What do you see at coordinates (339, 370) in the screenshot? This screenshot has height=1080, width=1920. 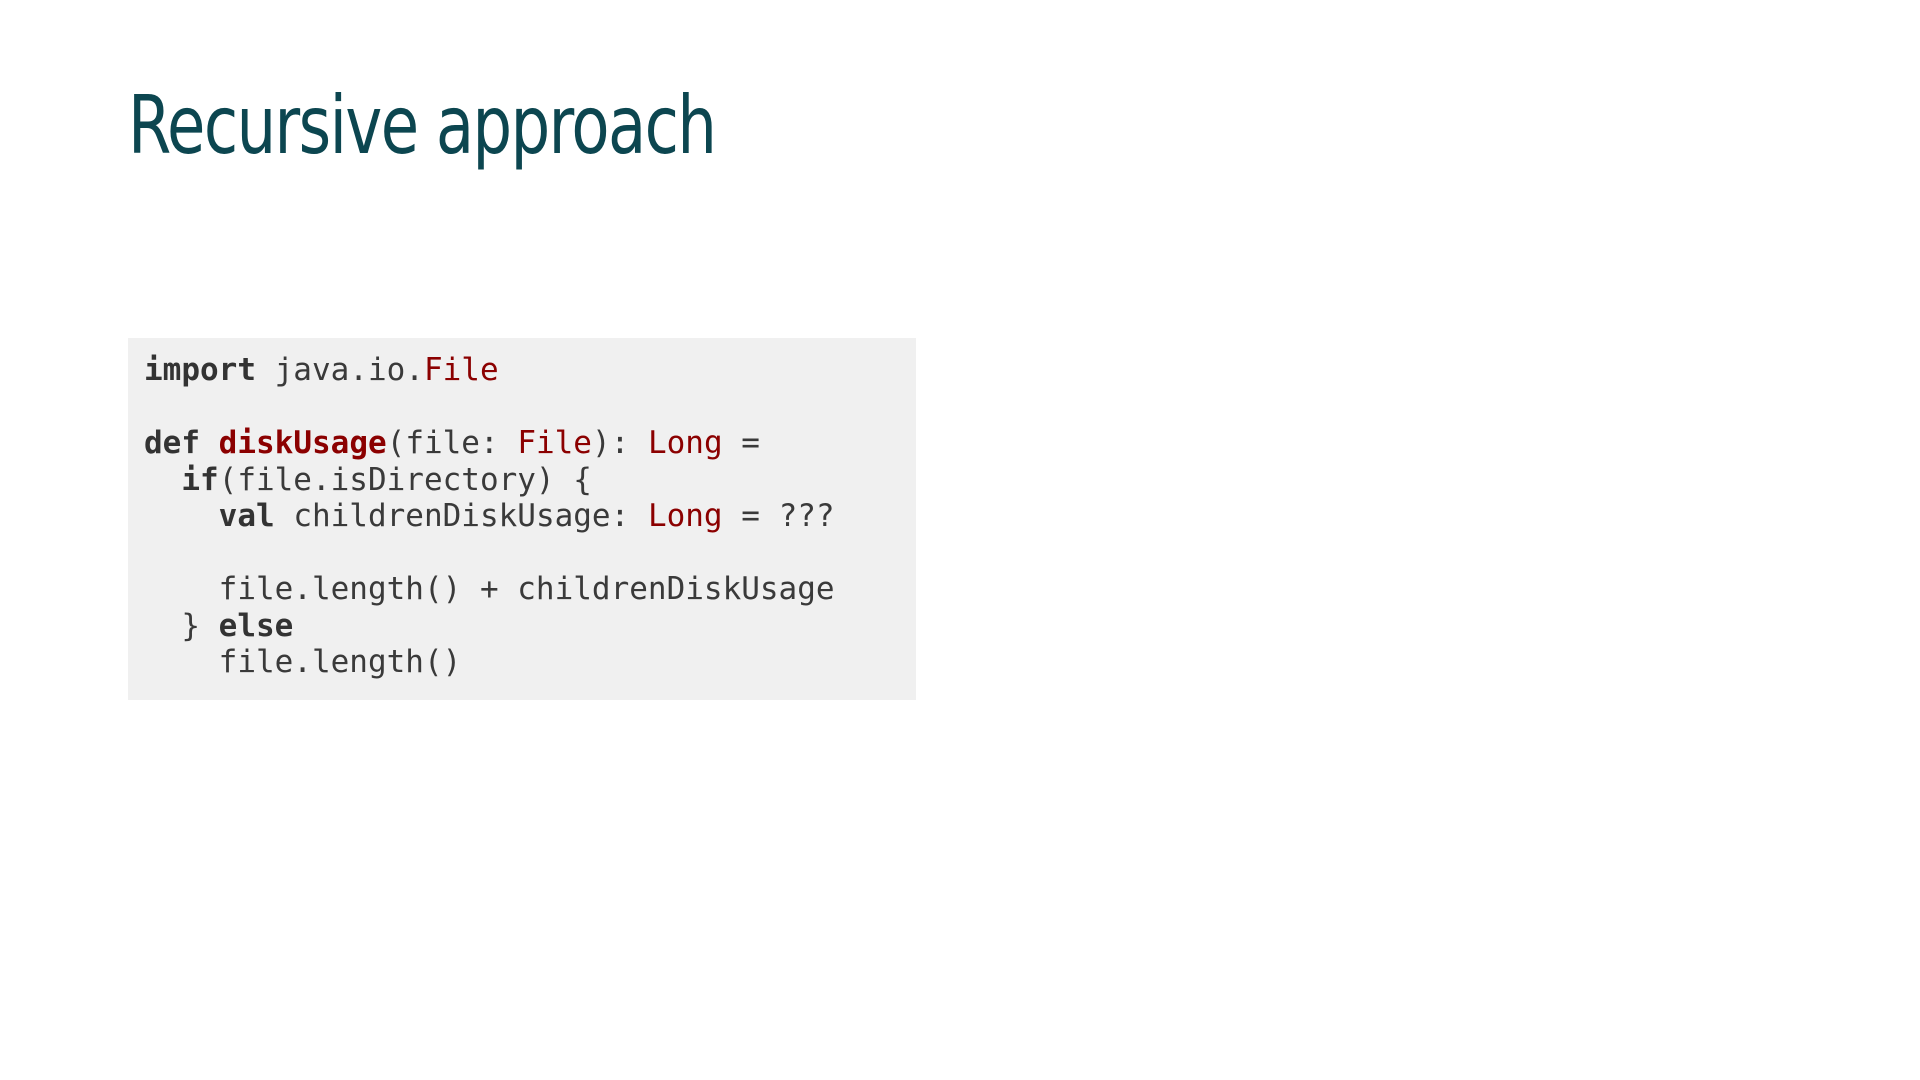 I see `code-token-tx: java.io.` at bounding box center [339, 370].